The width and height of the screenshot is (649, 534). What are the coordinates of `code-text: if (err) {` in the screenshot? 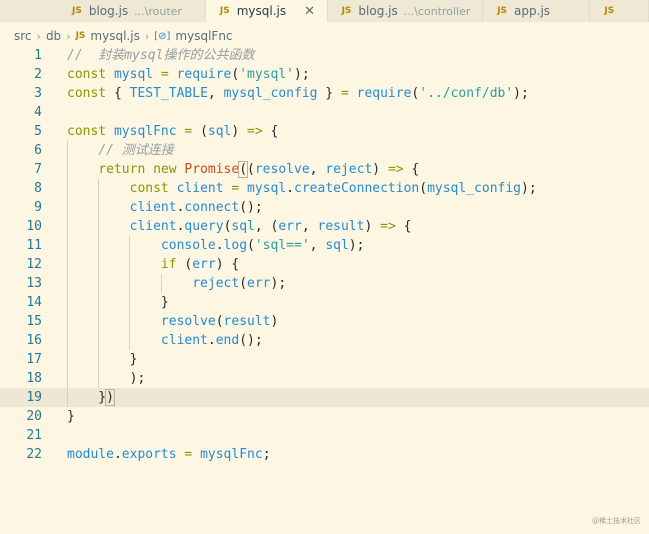 It's located at (153, 264).